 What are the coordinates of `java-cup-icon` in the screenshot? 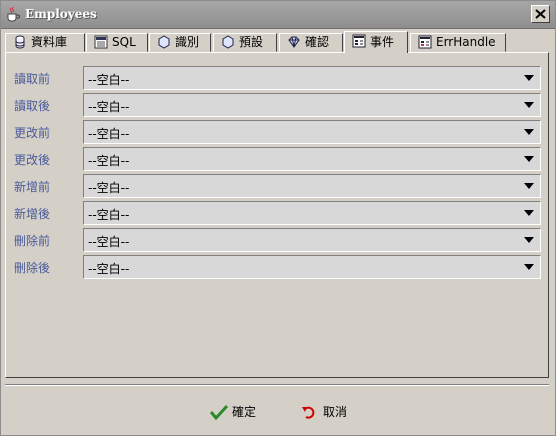 It's located at (13, 14).